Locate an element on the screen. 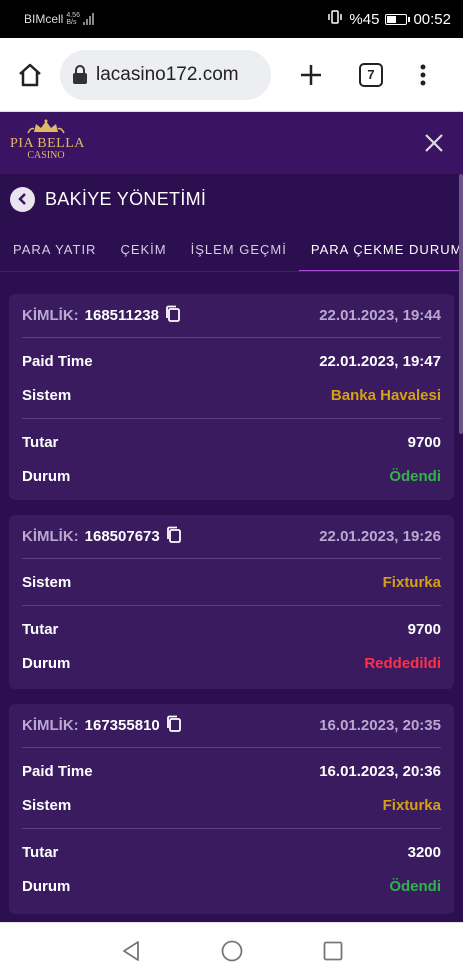 The image size is (463, 978). triangle-back-icon is located at coordinates (130, 950).